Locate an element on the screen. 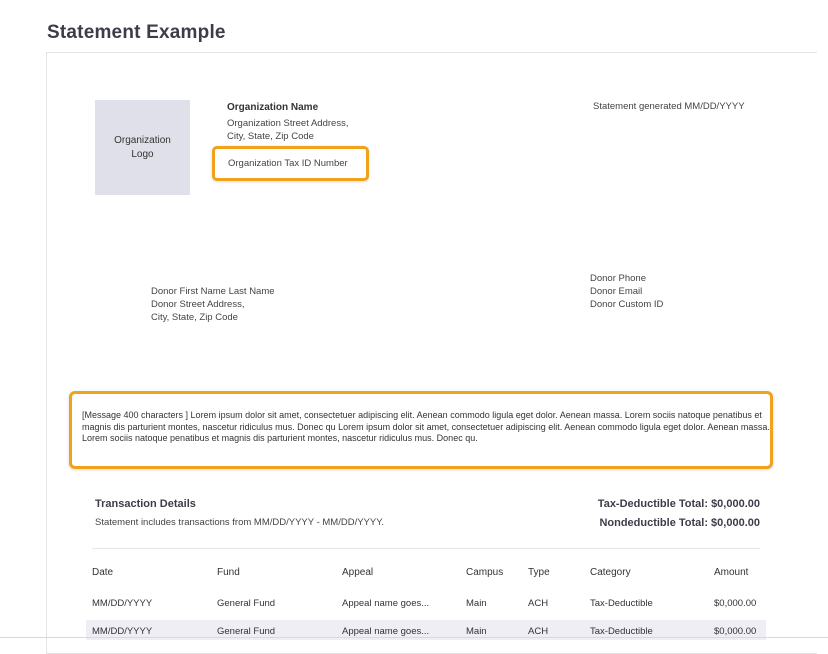 This screenshot has height=654, width=828. column-header-type: Type is located at coordinates (539, 572).